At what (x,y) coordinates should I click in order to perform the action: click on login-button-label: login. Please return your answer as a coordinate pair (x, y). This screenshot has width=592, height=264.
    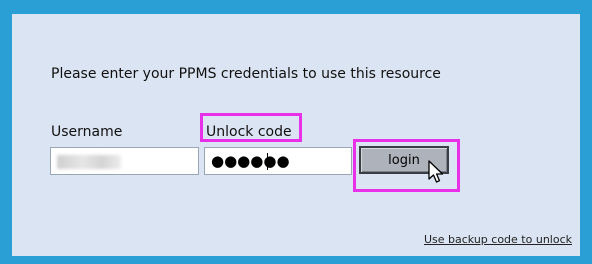
    Looking at the image, I should click on (404, 160).